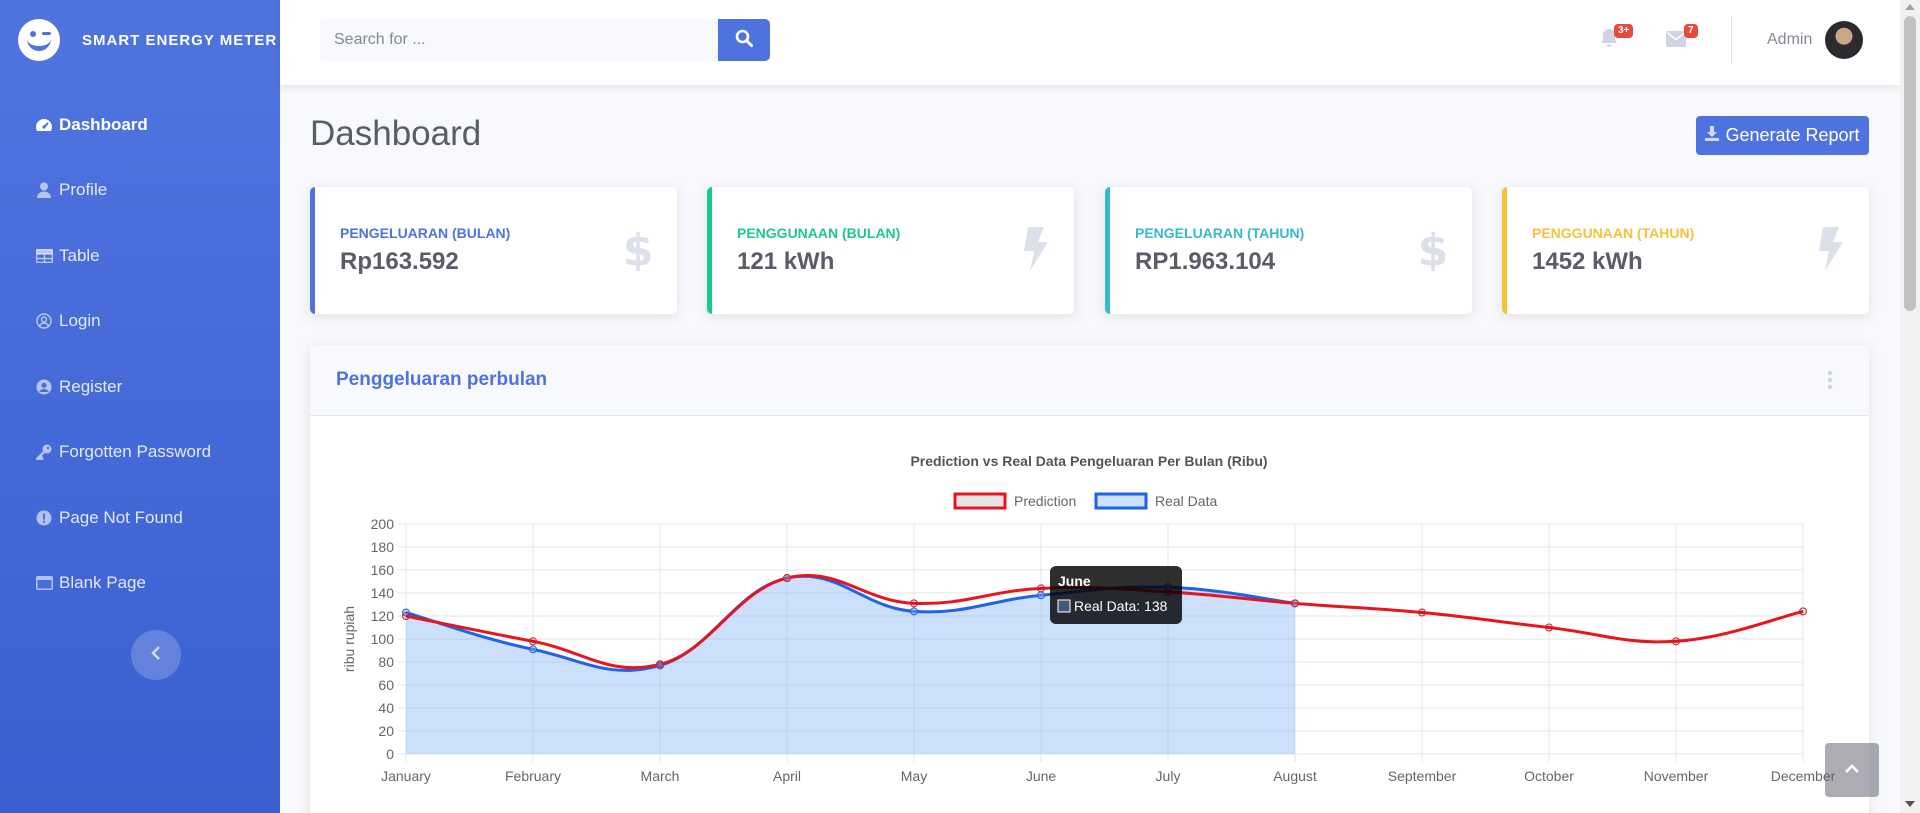  What do you see at coordinates (1121, 606) in the screenshot?
I see `tooltip-label: Real Data: 138` at bounding box center [1121, 606].